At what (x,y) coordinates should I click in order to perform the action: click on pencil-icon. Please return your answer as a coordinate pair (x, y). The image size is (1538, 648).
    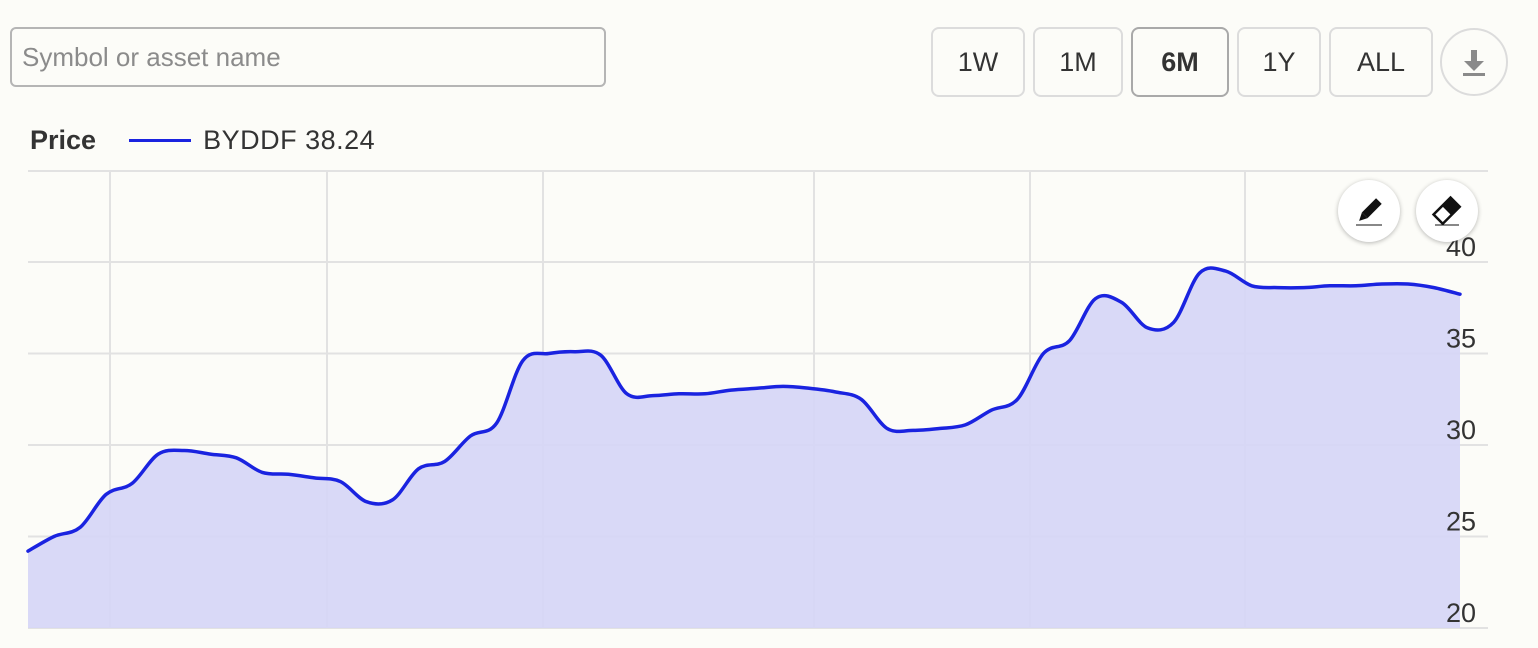
    Looking at the image, I should click on (1369, 212).